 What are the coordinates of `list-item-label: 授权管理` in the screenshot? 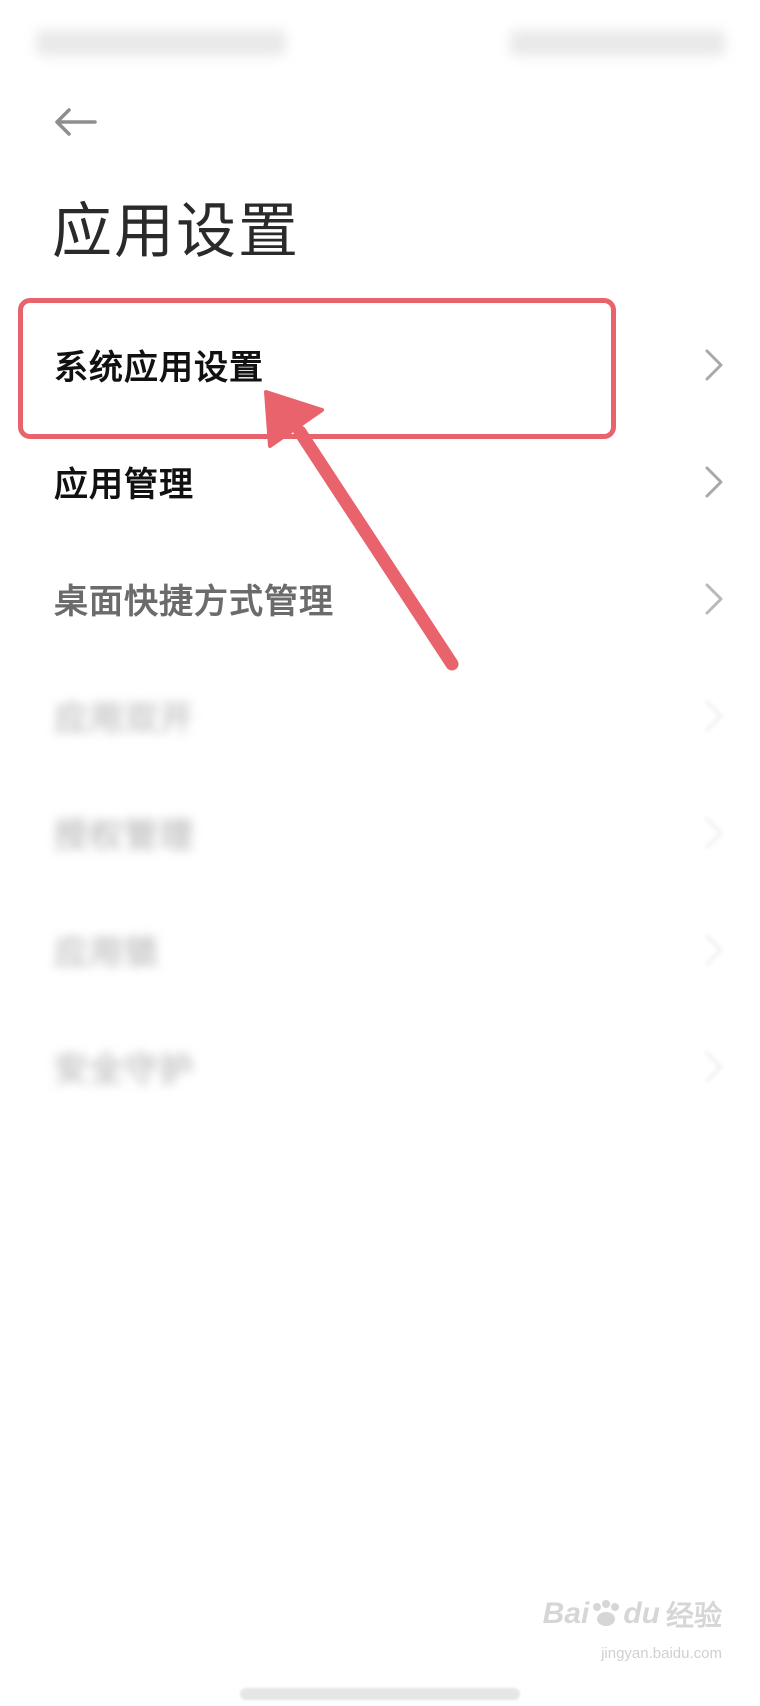 It's located at (124, 836).